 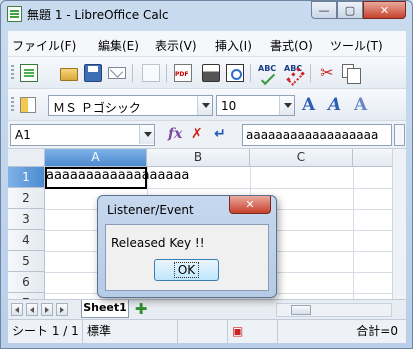 I want to click on save-icon, so click(x=93, y=73).